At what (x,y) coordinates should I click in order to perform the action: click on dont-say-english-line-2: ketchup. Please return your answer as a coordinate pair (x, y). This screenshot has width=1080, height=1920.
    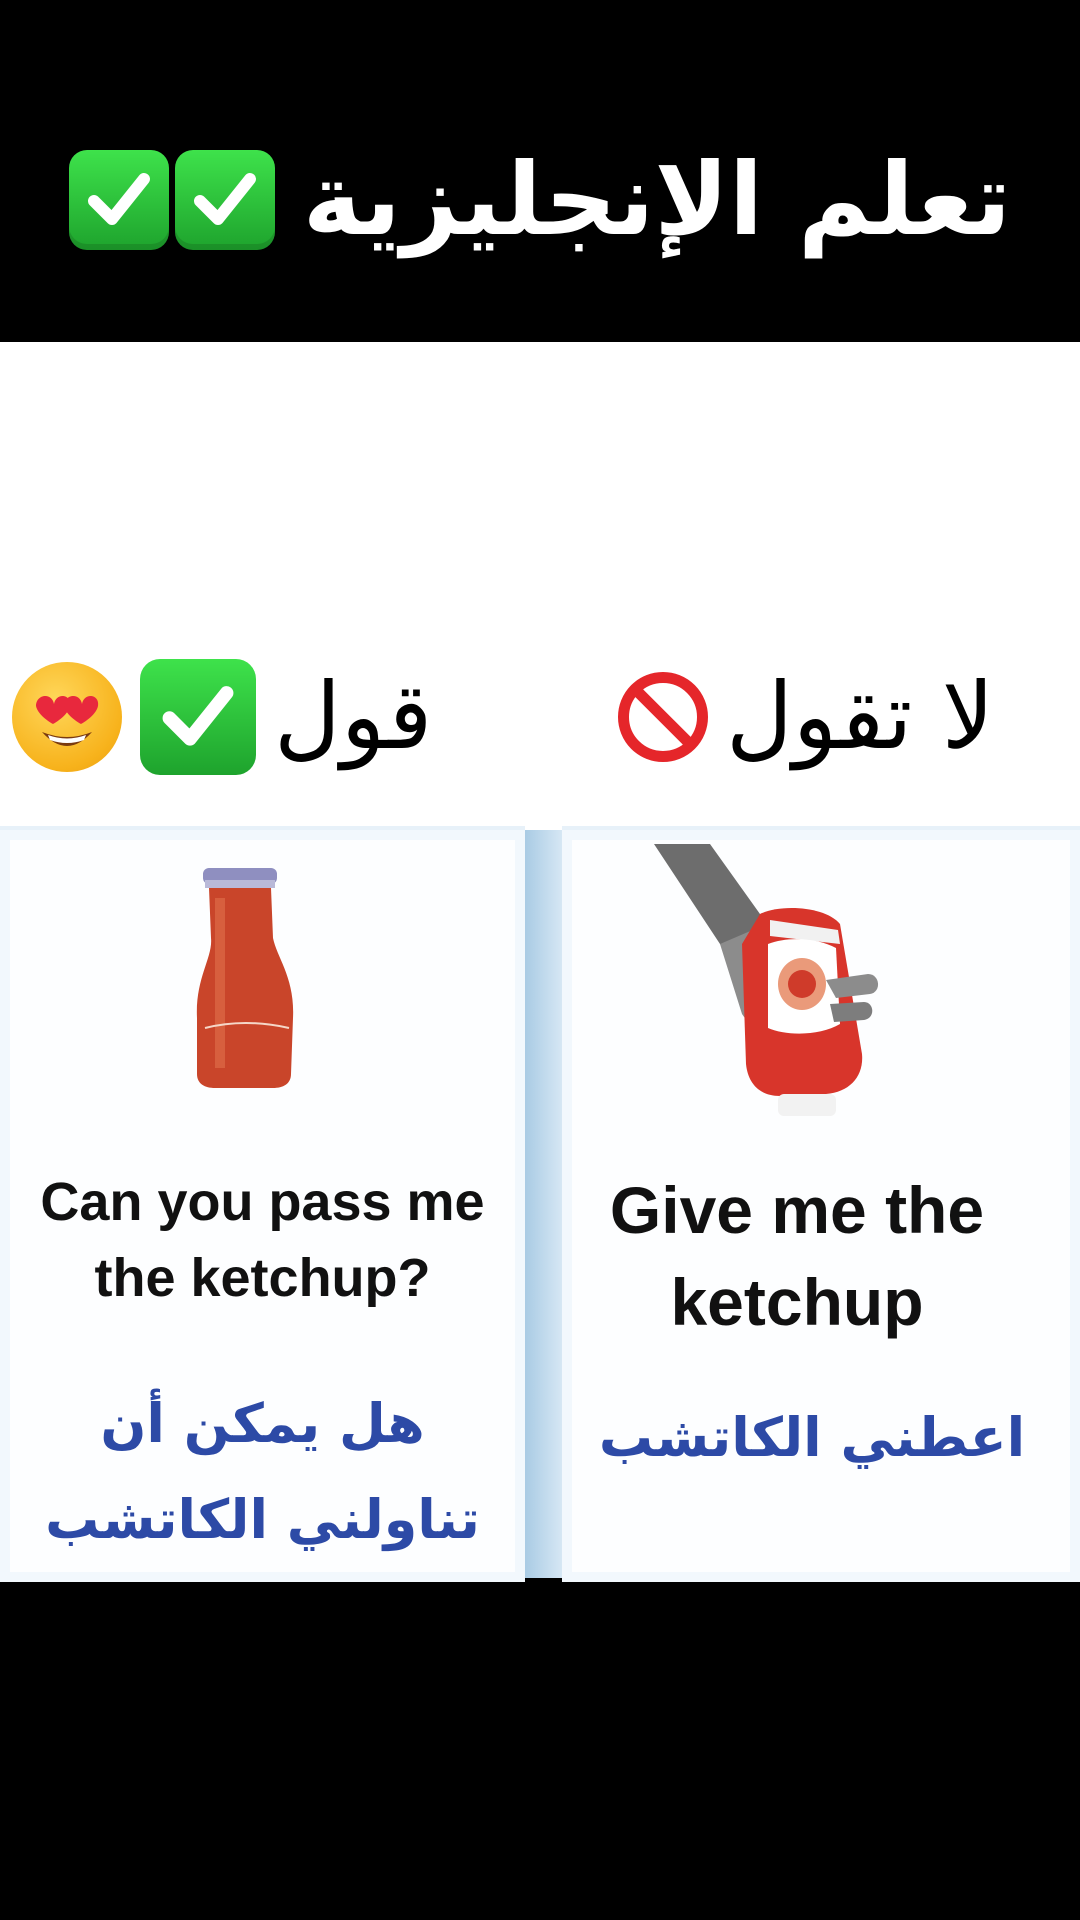
    Looking at the image, I should click on (797, 1302).